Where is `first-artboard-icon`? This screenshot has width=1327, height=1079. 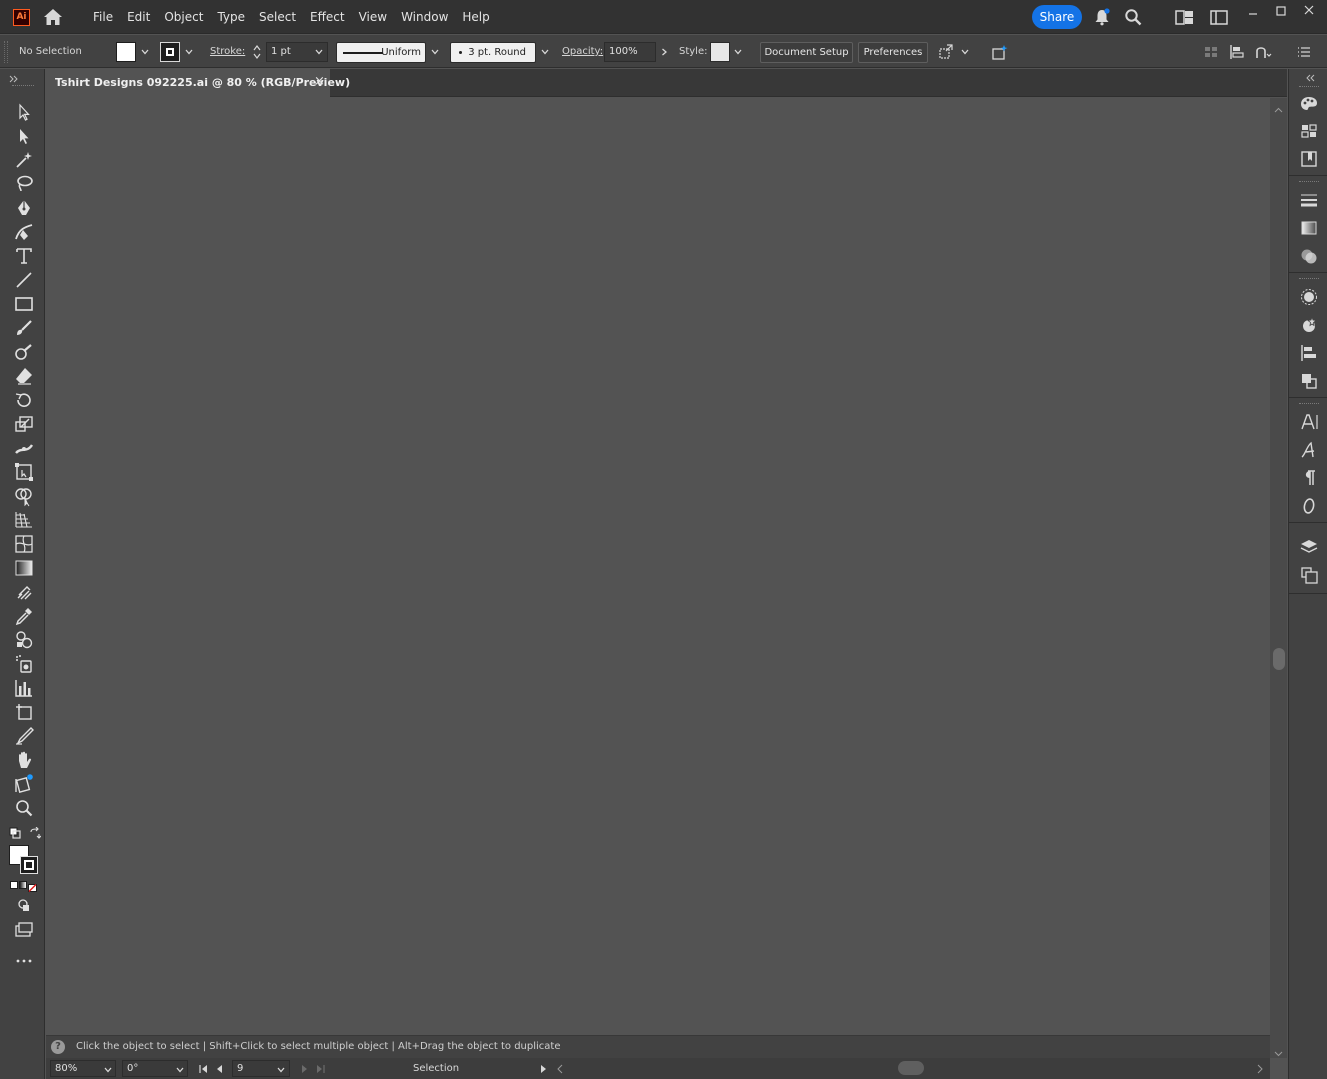
first-artboard-icon is located at coordinates (204, 1068).